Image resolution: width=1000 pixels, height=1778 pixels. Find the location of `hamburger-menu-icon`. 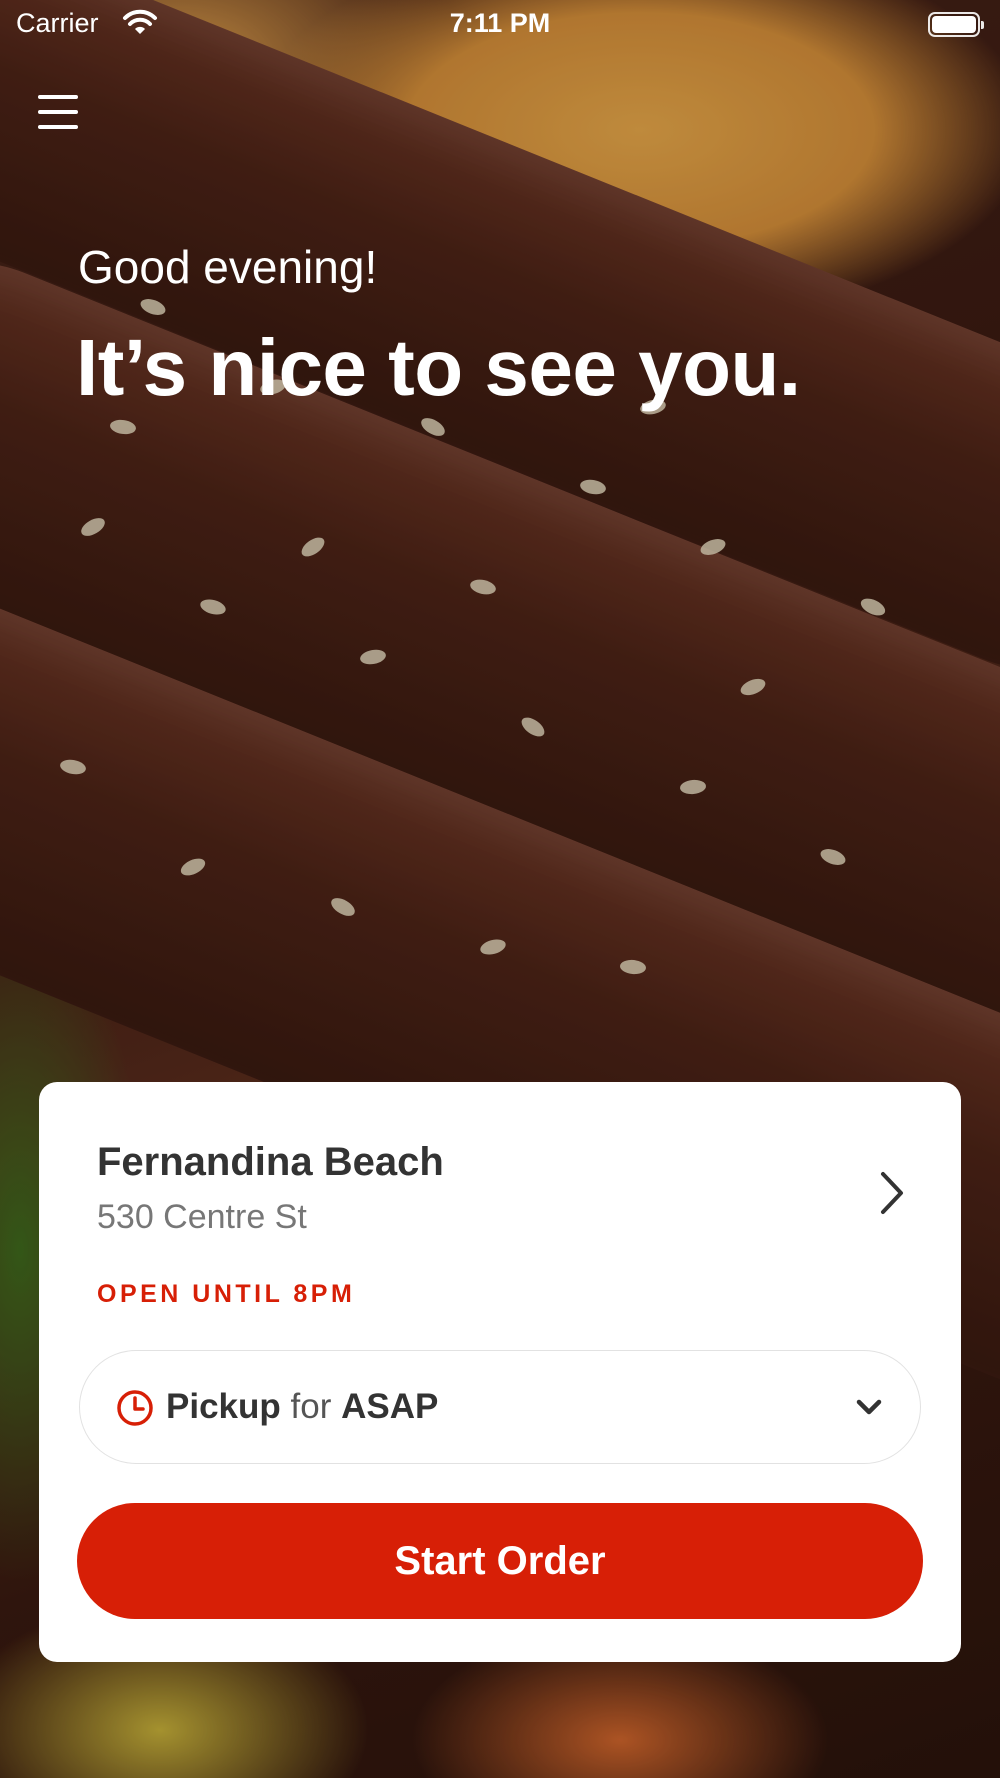

hamburger-menu-icon is located at coordinates (58, 112).